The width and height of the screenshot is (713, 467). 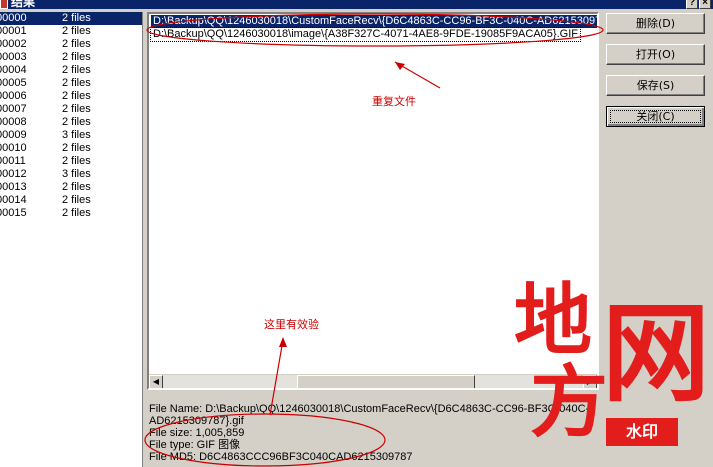 I want to click on watermark-char: 方, so click(x=569, y=402).